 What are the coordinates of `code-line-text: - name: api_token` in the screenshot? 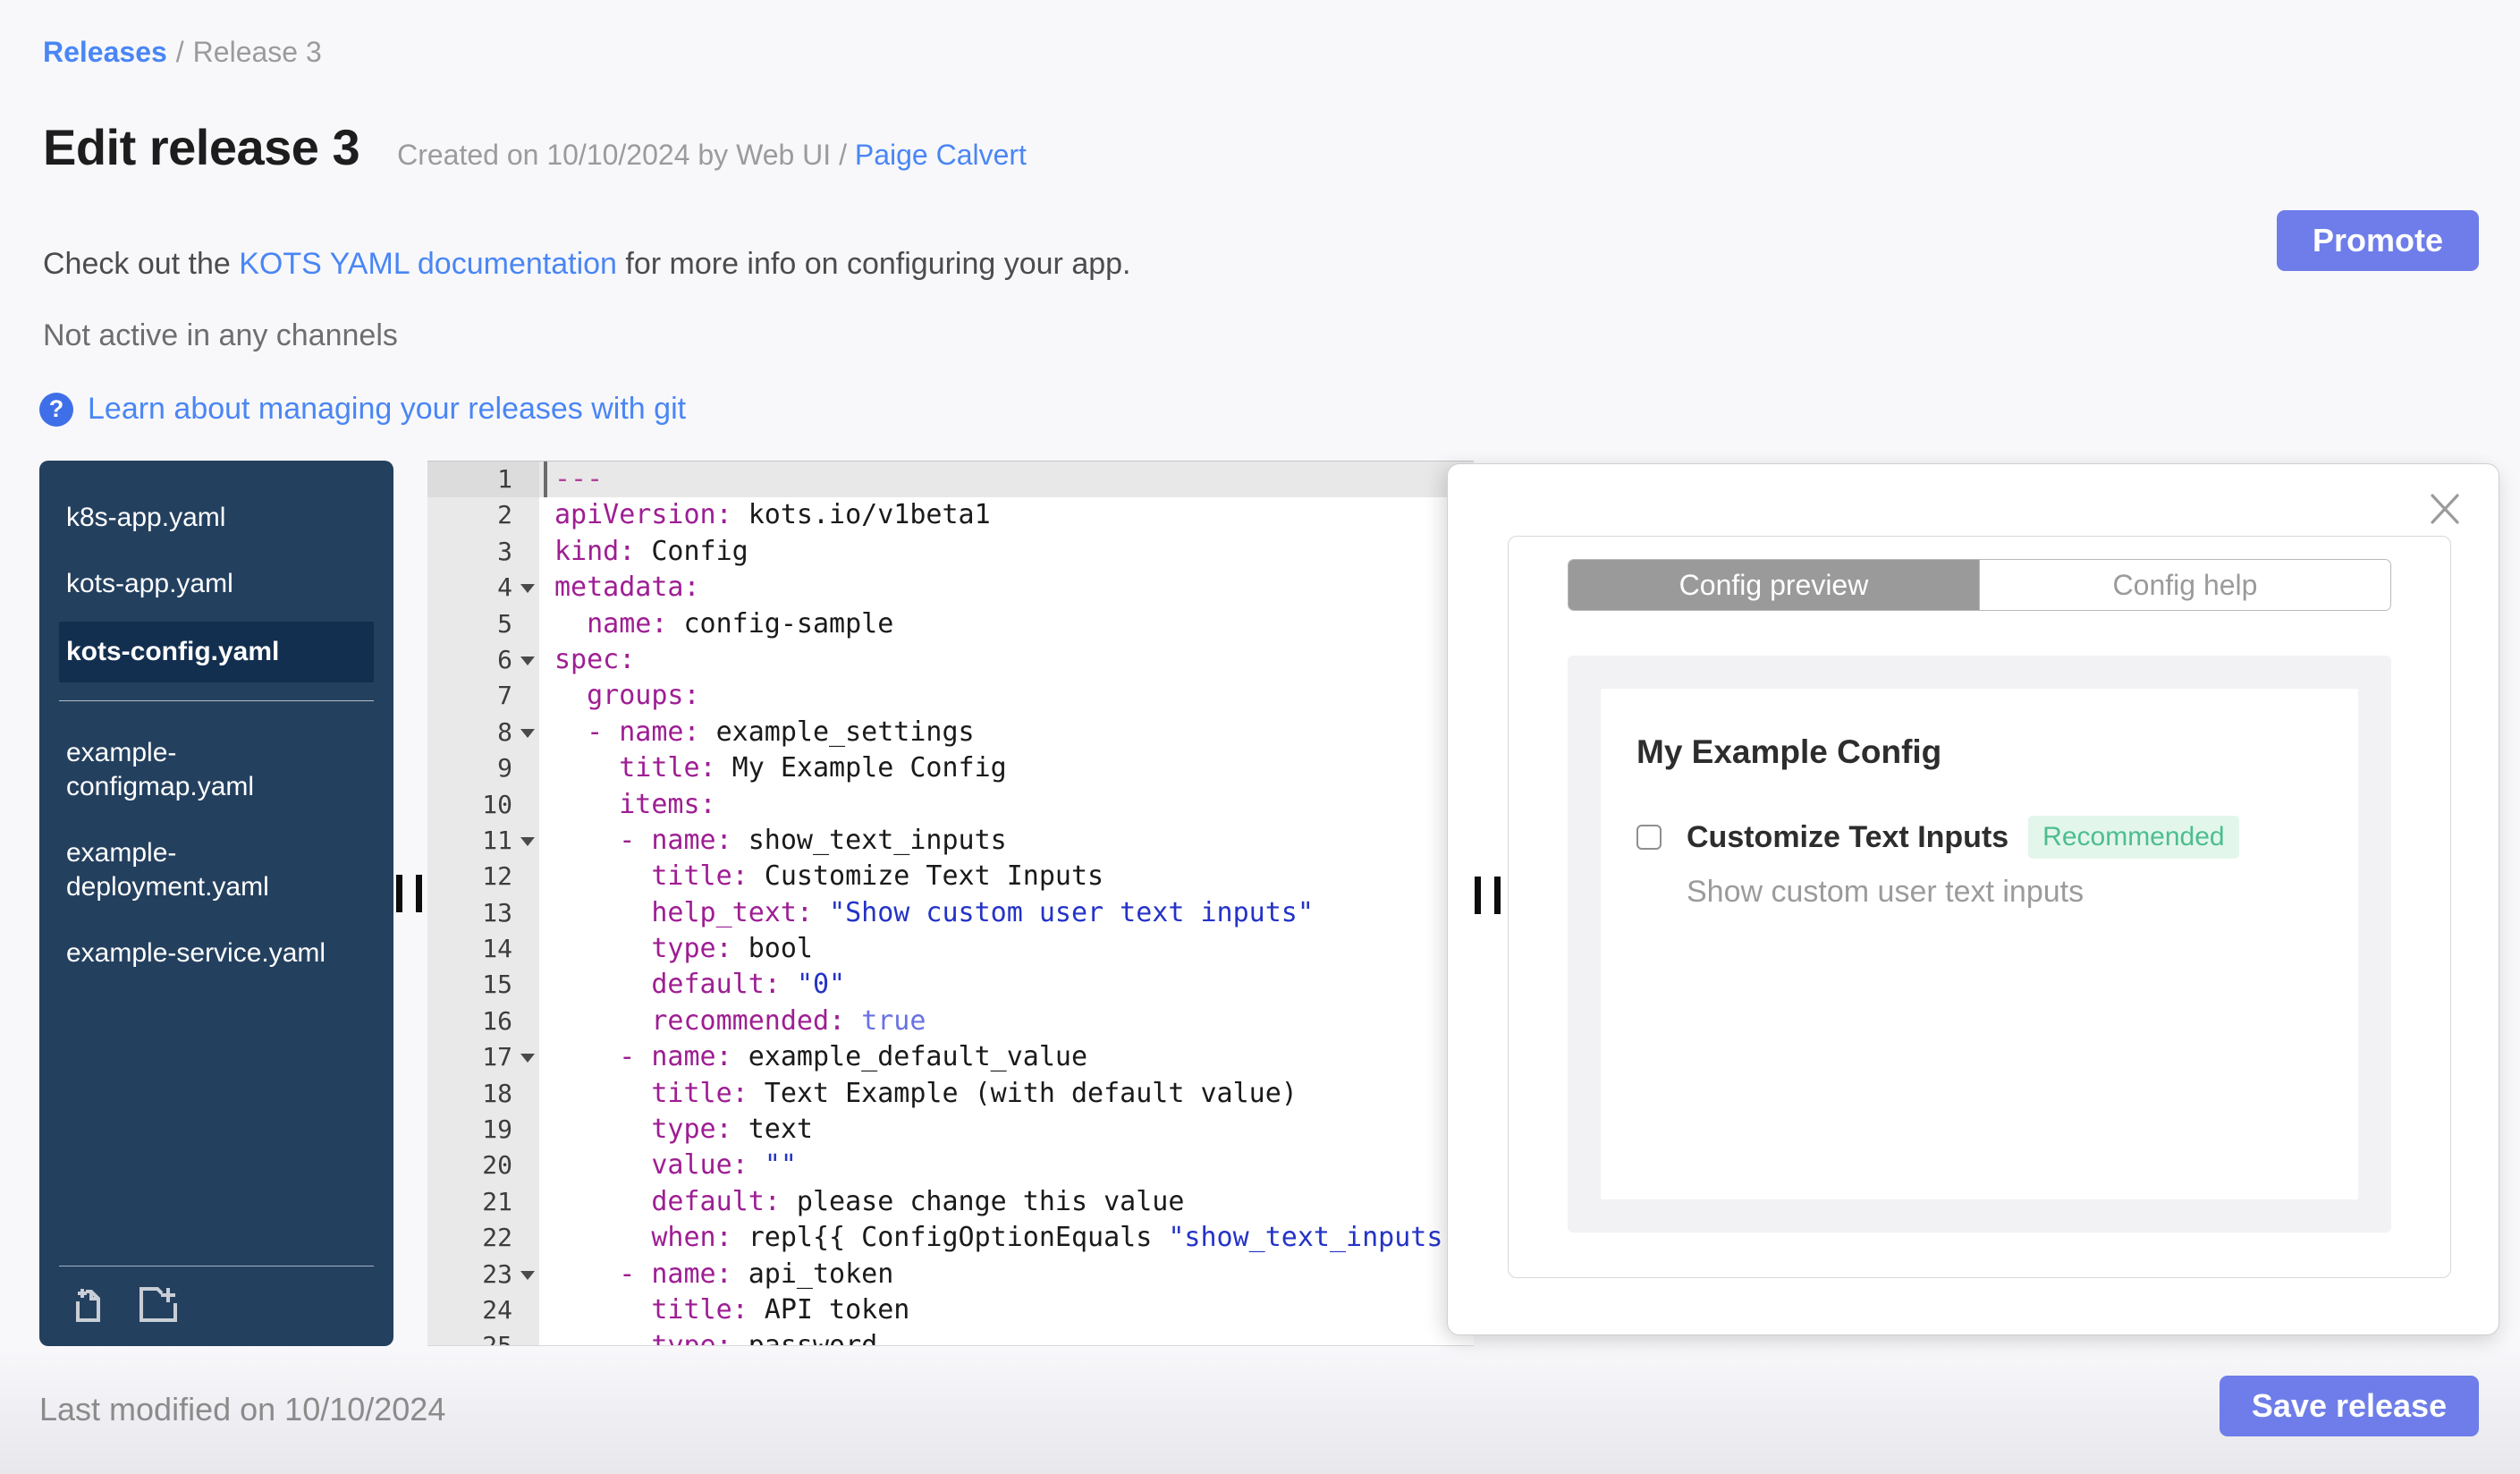 It's located at (756, 1274).